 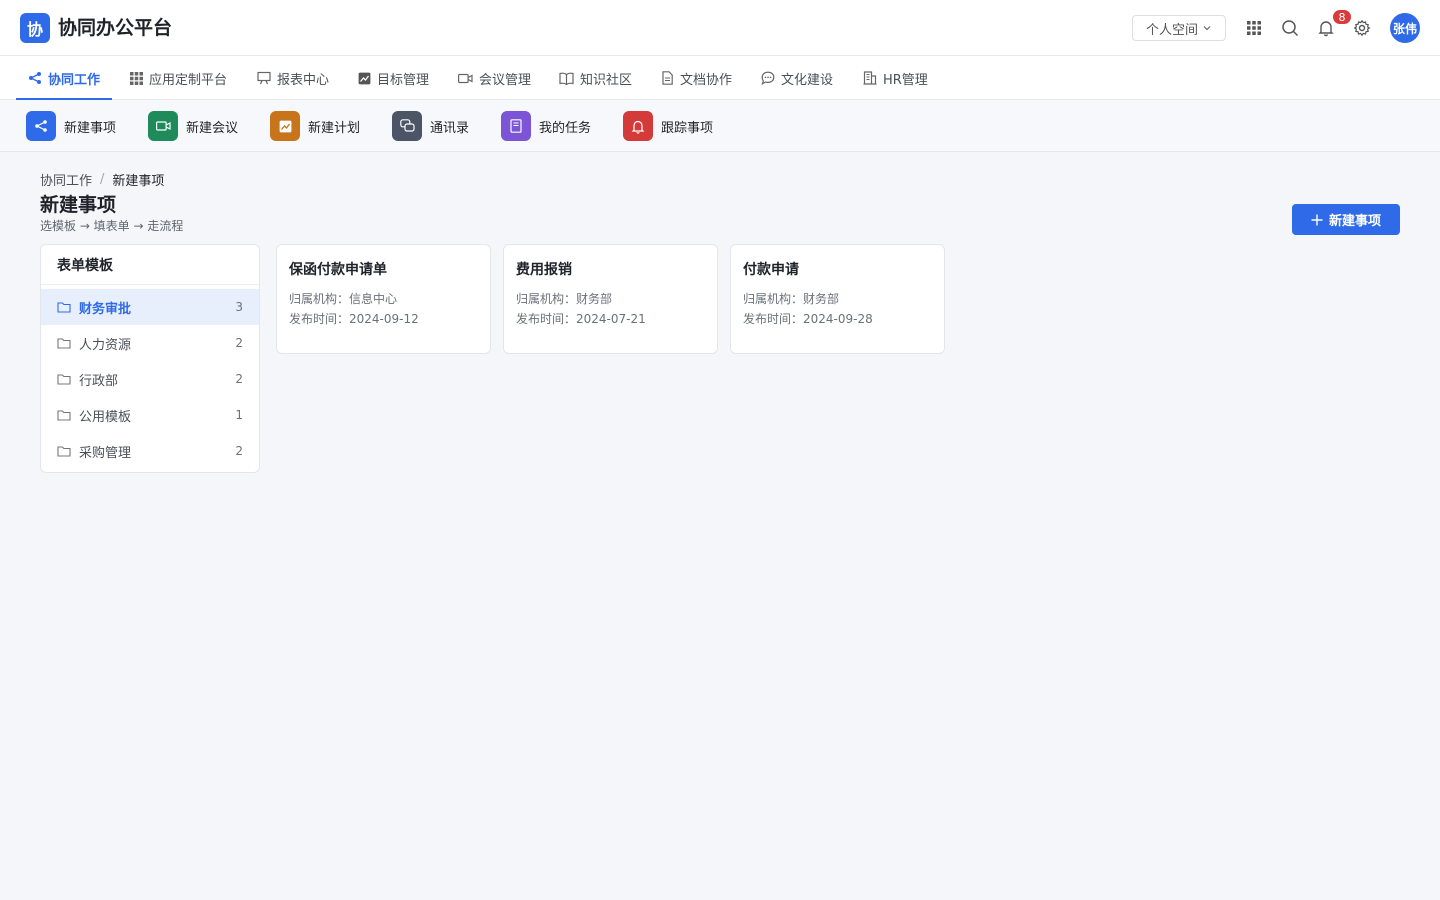 I want to click on template-card: 费用报销 归属机构：财务部 发布时间：2024-07-21, so click(x=610, y=299).